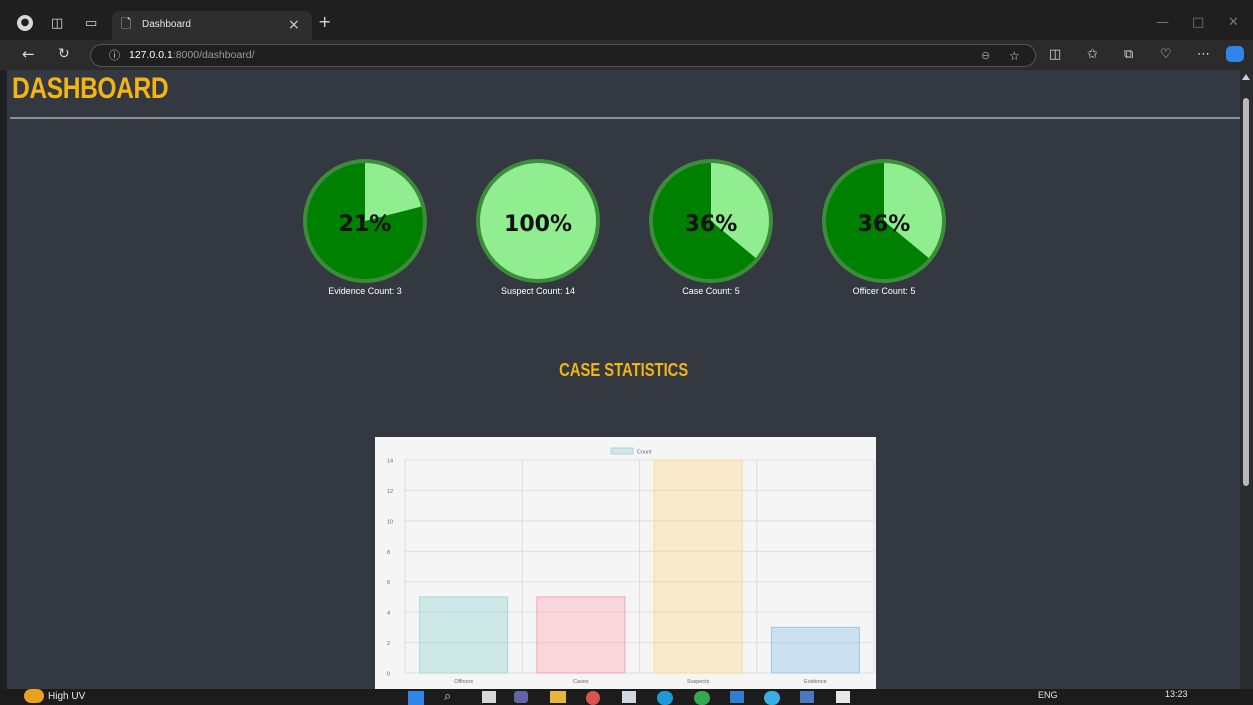 The image size is (1253, 705). I want to click on language-indicator: ENG, so click(1048, 695).